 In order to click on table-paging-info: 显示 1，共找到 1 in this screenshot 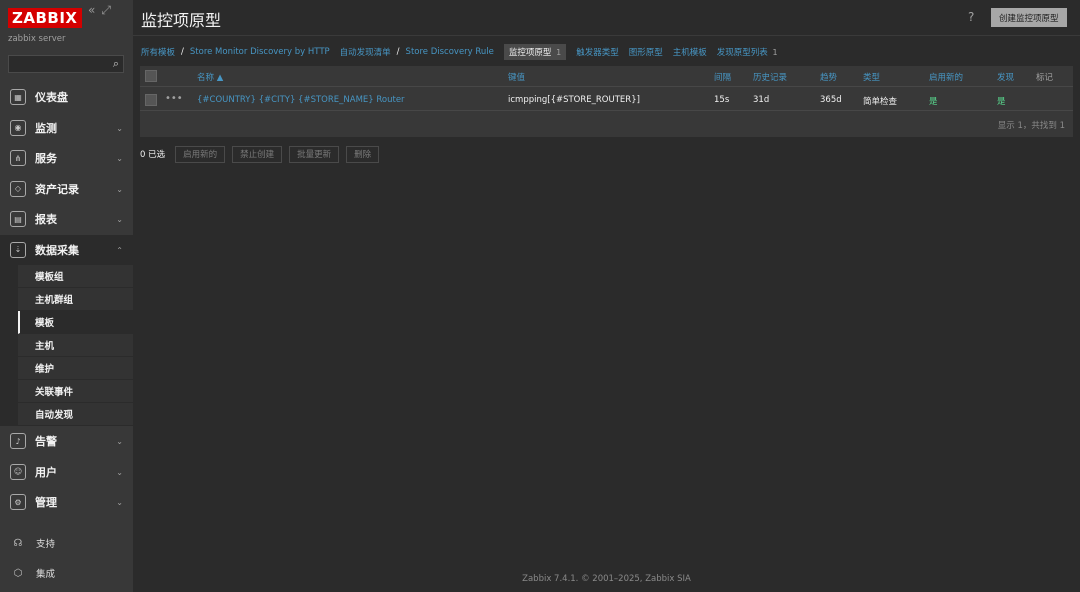, I will do `click(1031, 126)`.